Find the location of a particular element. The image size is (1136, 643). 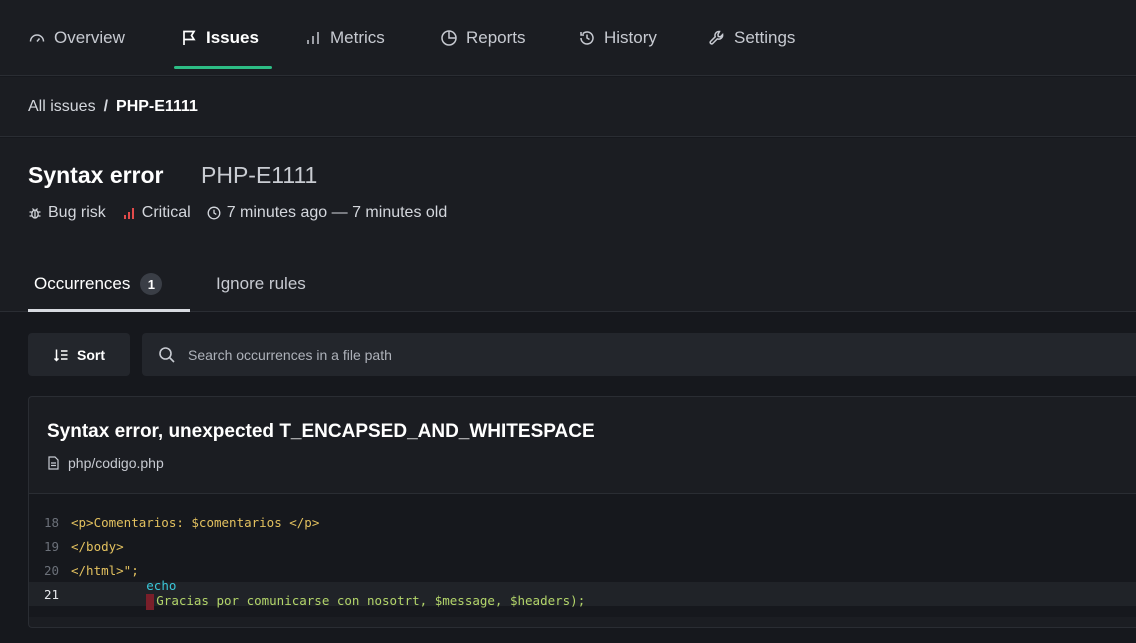

nav-issues-label: Issues is located at coordinates (232, 37).